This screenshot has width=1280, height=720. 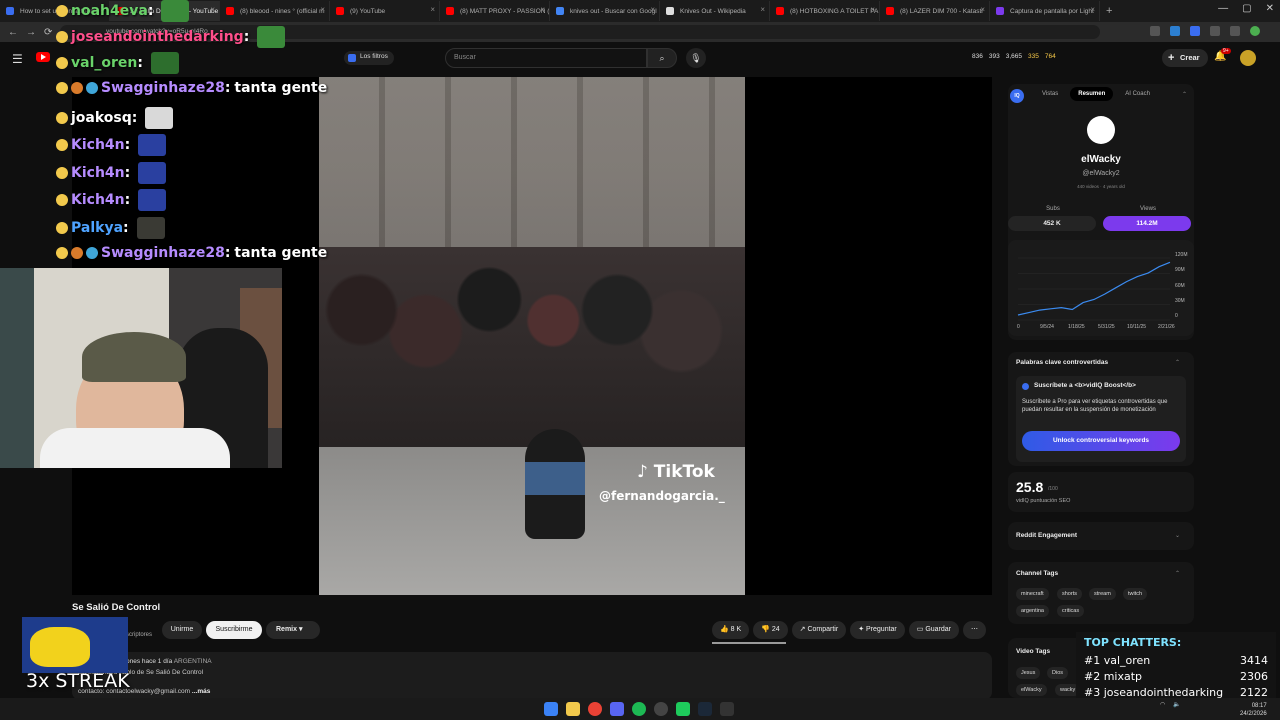 What do you see at coordinates (1032, 594) in the screenshot?
I see `channel-tag: minecraft` at bounding box center [1032, 594].